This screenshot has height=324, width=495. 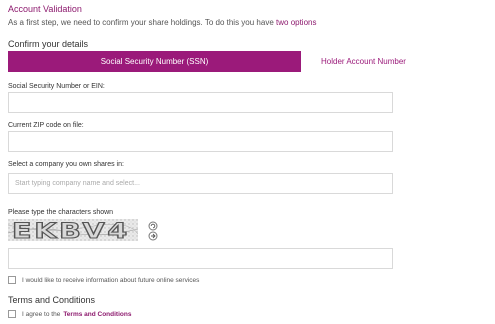 What do you see at coordinates (200, 102) in the screenshot?
I see `ssn-input` at bounding box center [200, 102].